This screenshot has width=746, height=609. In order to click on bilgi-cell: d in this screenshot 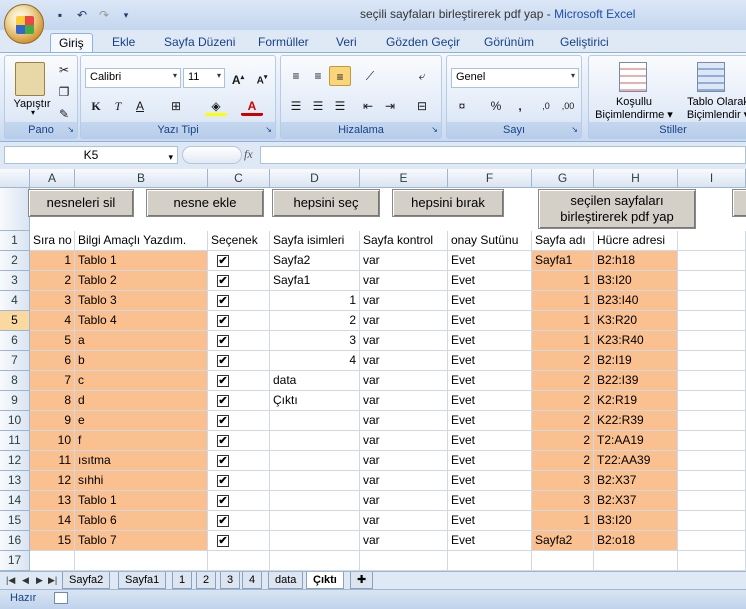, I will do `click(141, 401)`.